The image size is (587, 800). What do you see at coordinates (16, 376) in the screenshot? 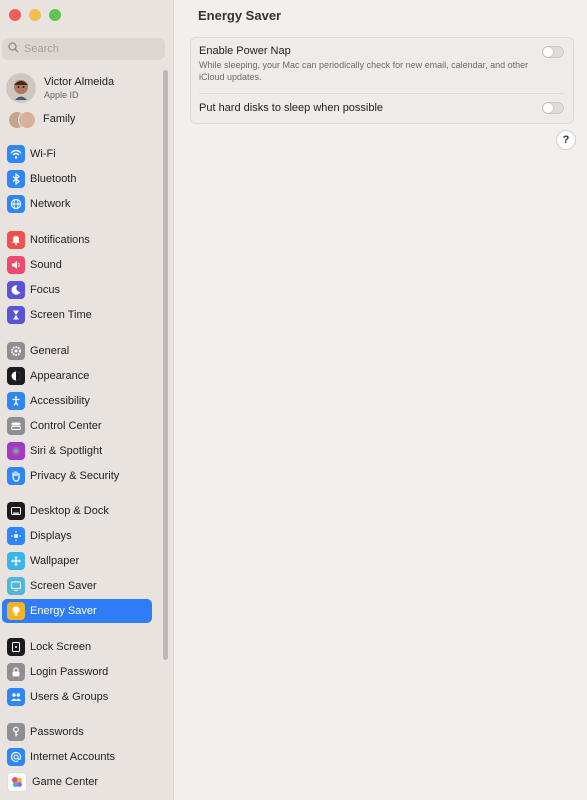
I see `appearance-icon` at bounding box center [16, 376].